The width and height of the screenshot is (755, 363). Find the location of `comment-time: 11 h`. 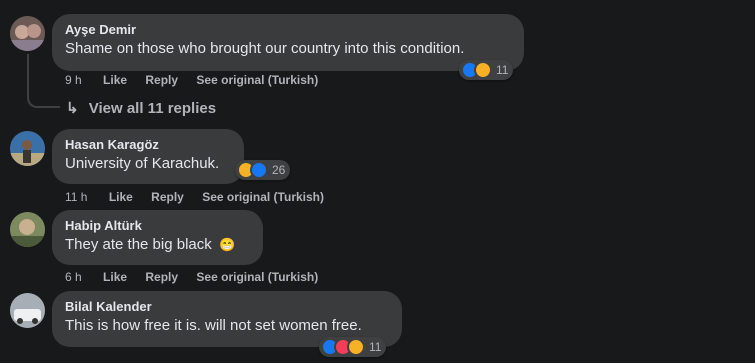

comment-time: 11 h is located at coordinates (76, 197).